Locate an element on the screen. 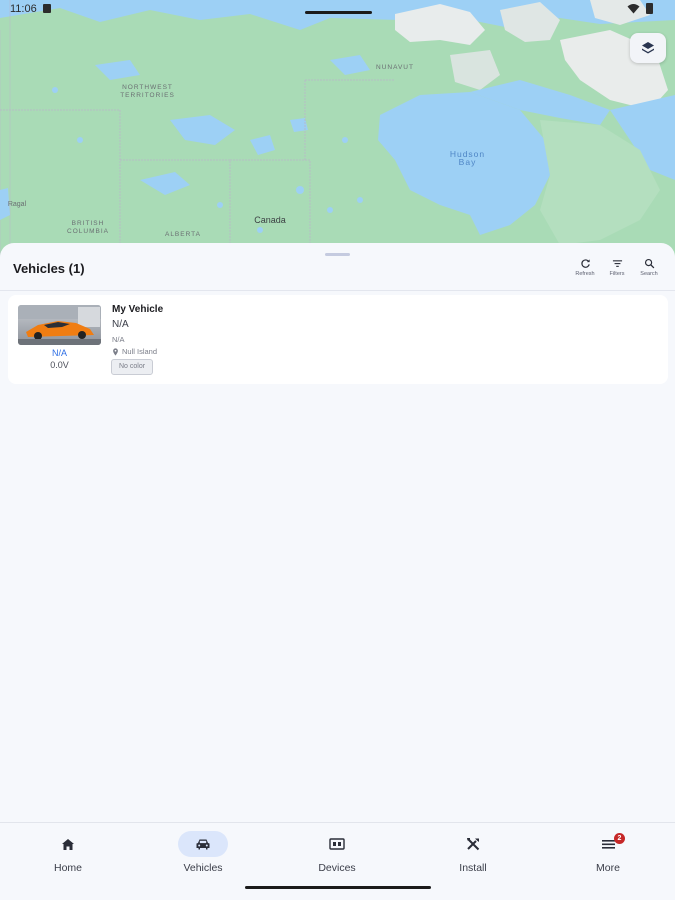 This screenshot has width=675, height=900. map-label-northwest-territories: NORTHWEST TERRITORIES is located at coordinates (147, 91).